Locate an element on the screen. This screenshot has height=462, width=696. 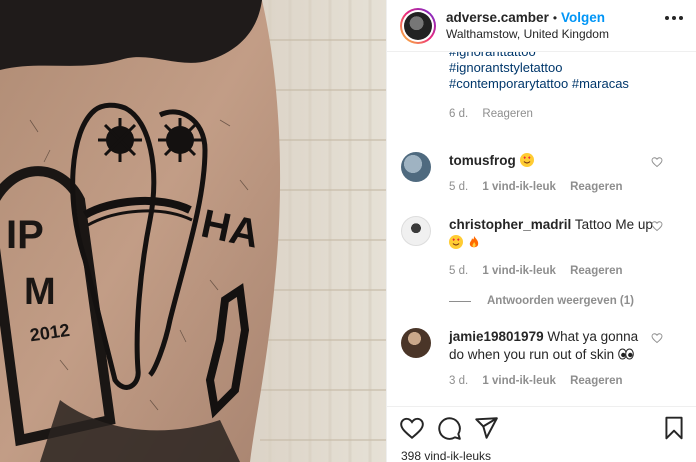
post-location: Walthamstow, United Kingdom is located at coordinates (527, 34).